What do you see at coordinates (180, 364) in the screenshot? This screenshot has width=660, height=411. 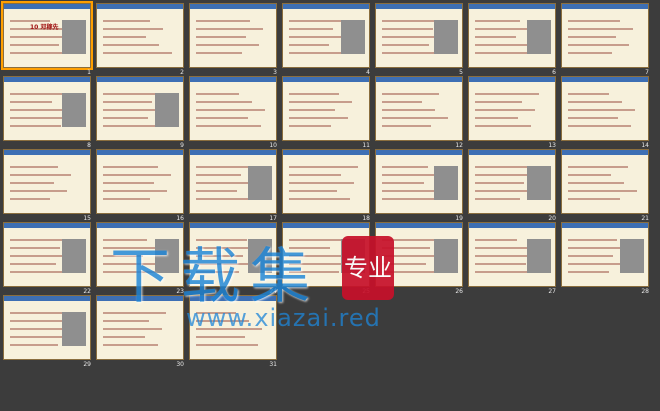 I see `slide-number: 30` at bounding box center [180, 364].